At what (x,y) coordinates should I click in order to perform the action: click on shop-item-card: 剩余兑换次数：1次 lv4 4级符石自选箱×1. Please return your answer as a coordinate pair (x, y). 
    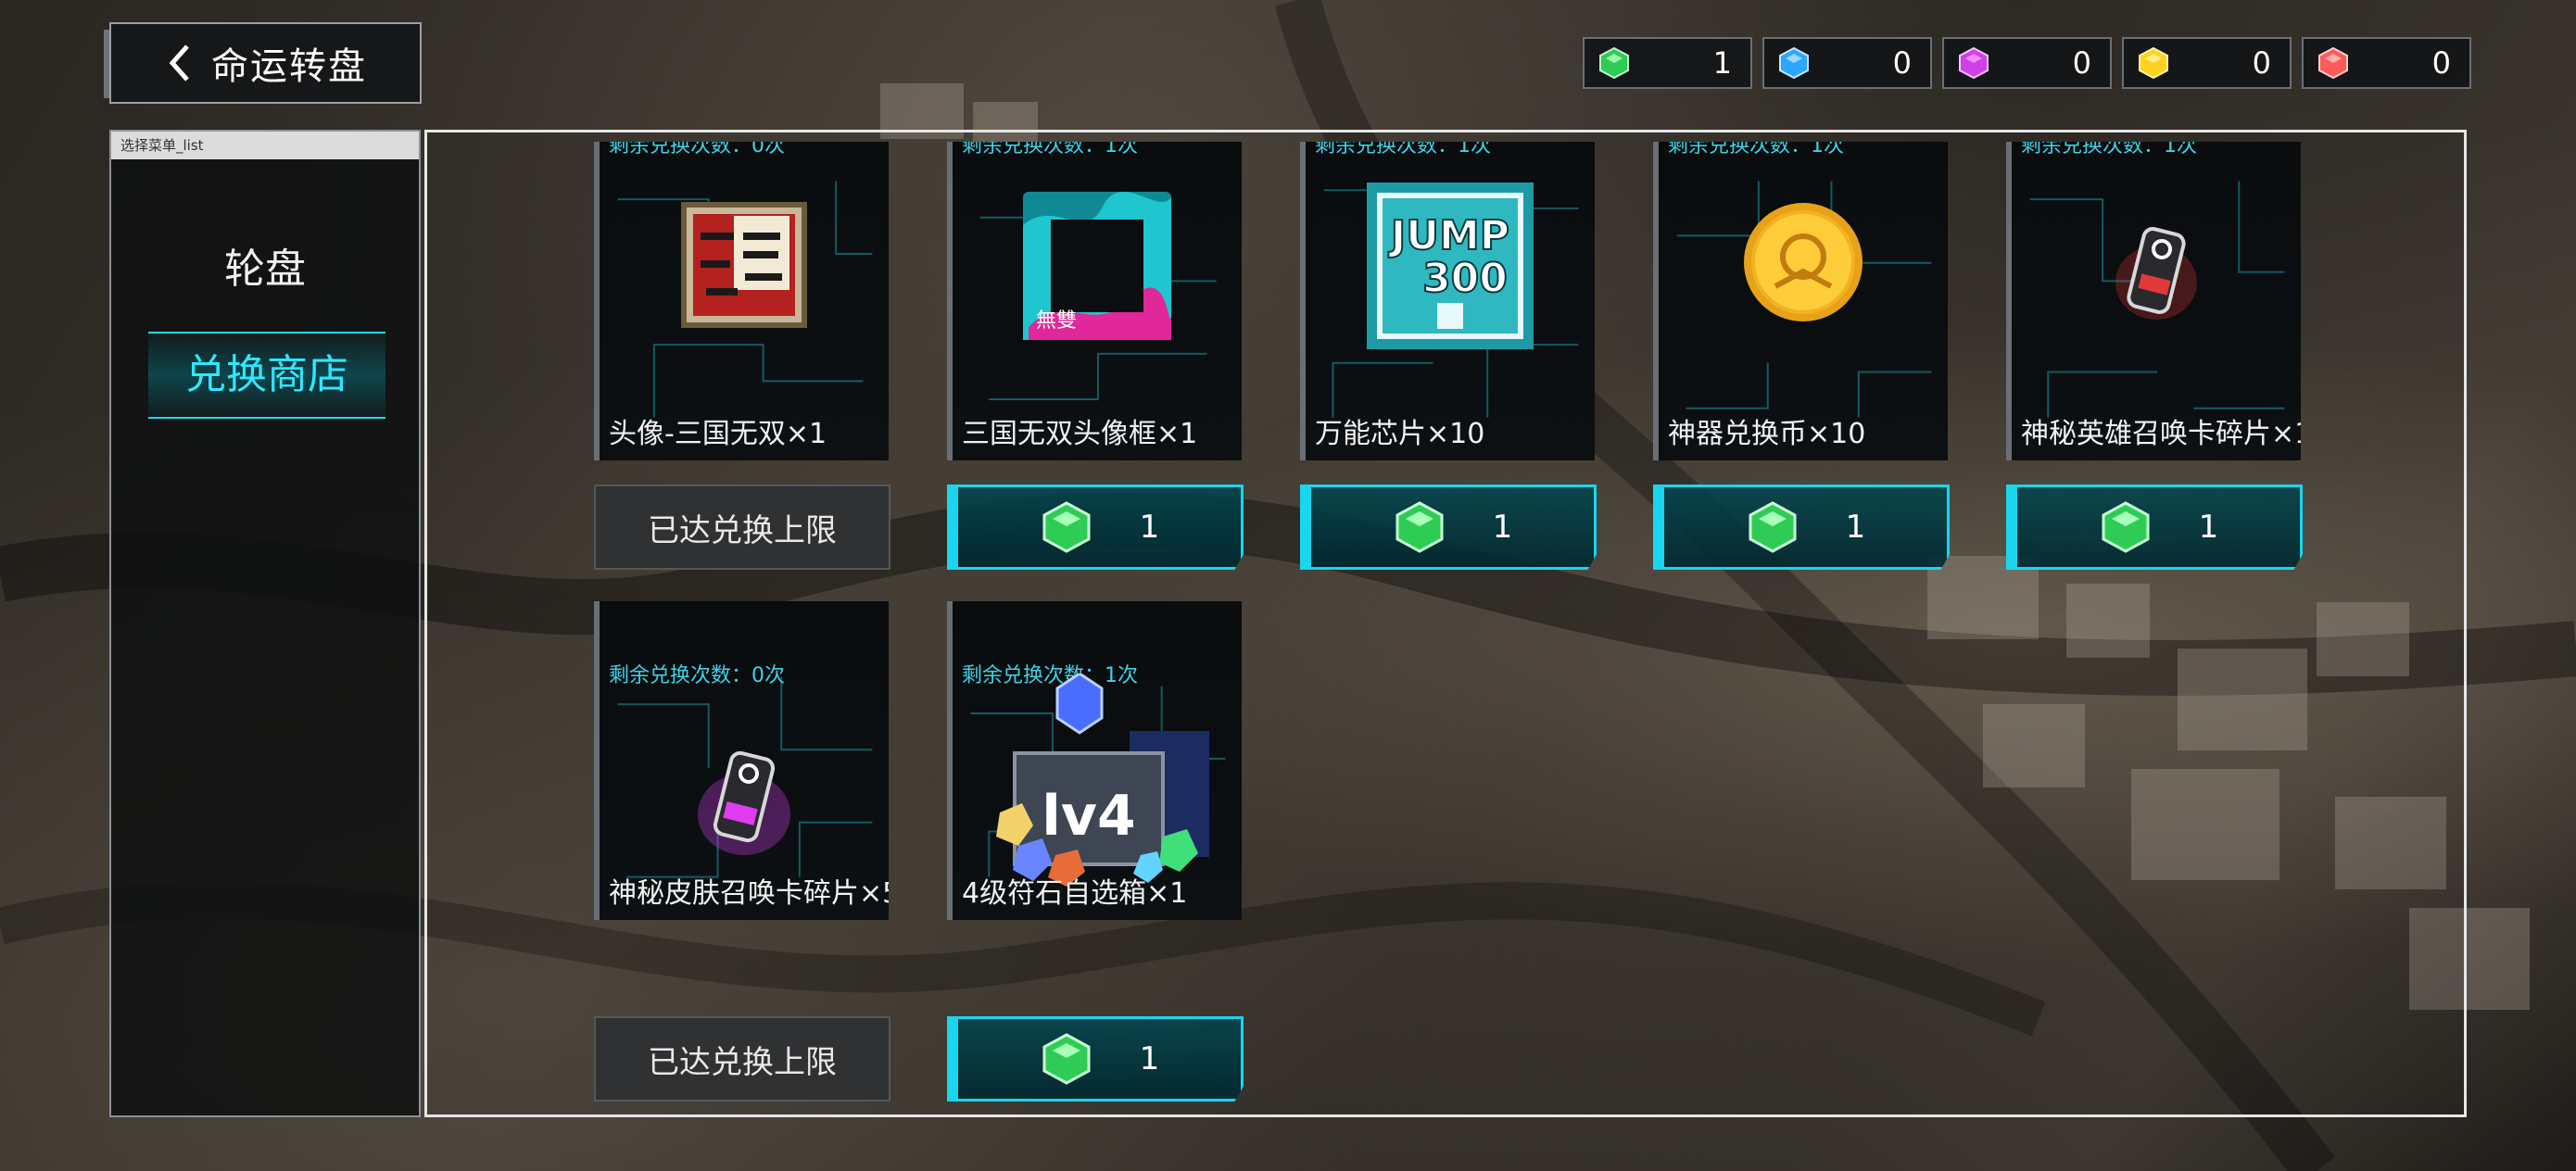
    Looking at the image, I should click on (1095, 761).